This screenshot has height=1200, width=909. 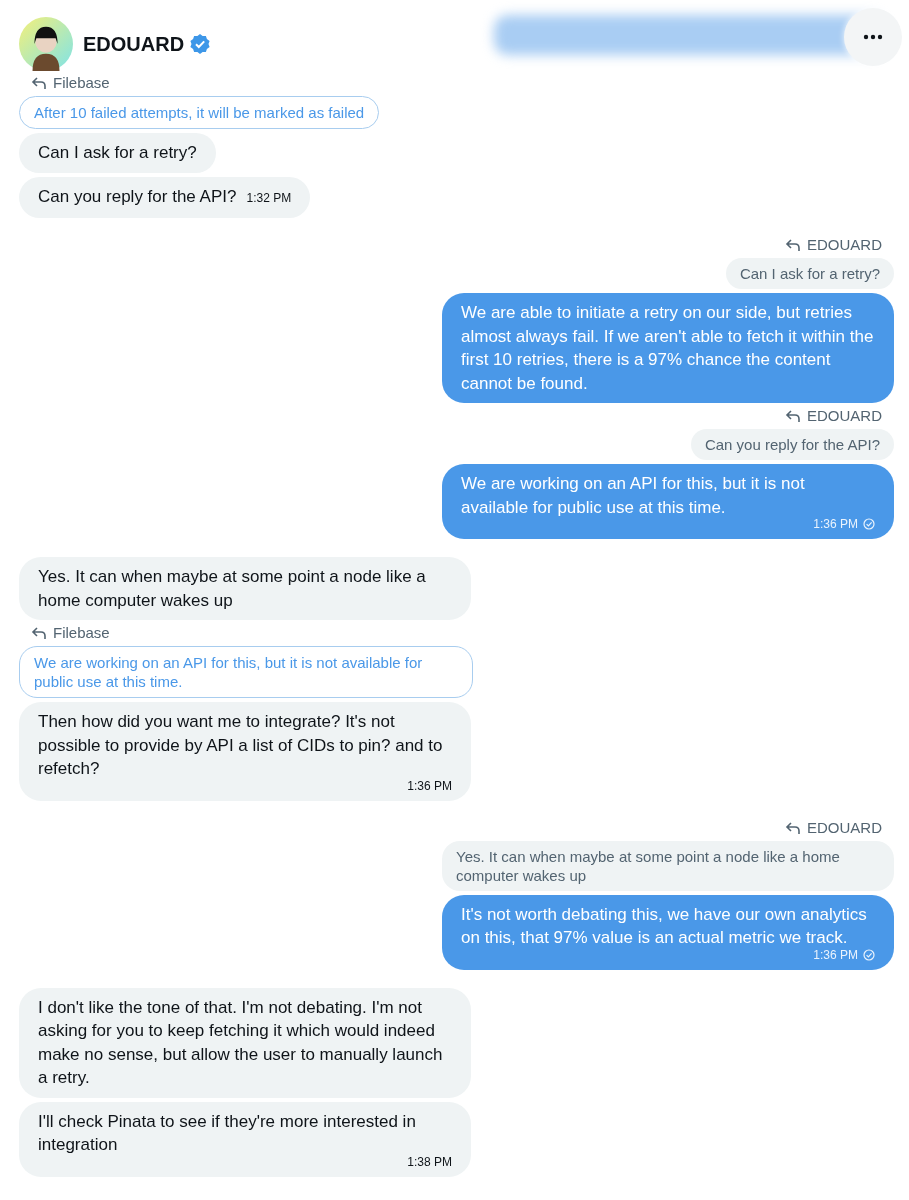 I want to click on quoted-message: Yes. It can when maybe at some point a node like a home computer wakes up, so click(x=668, y=865).